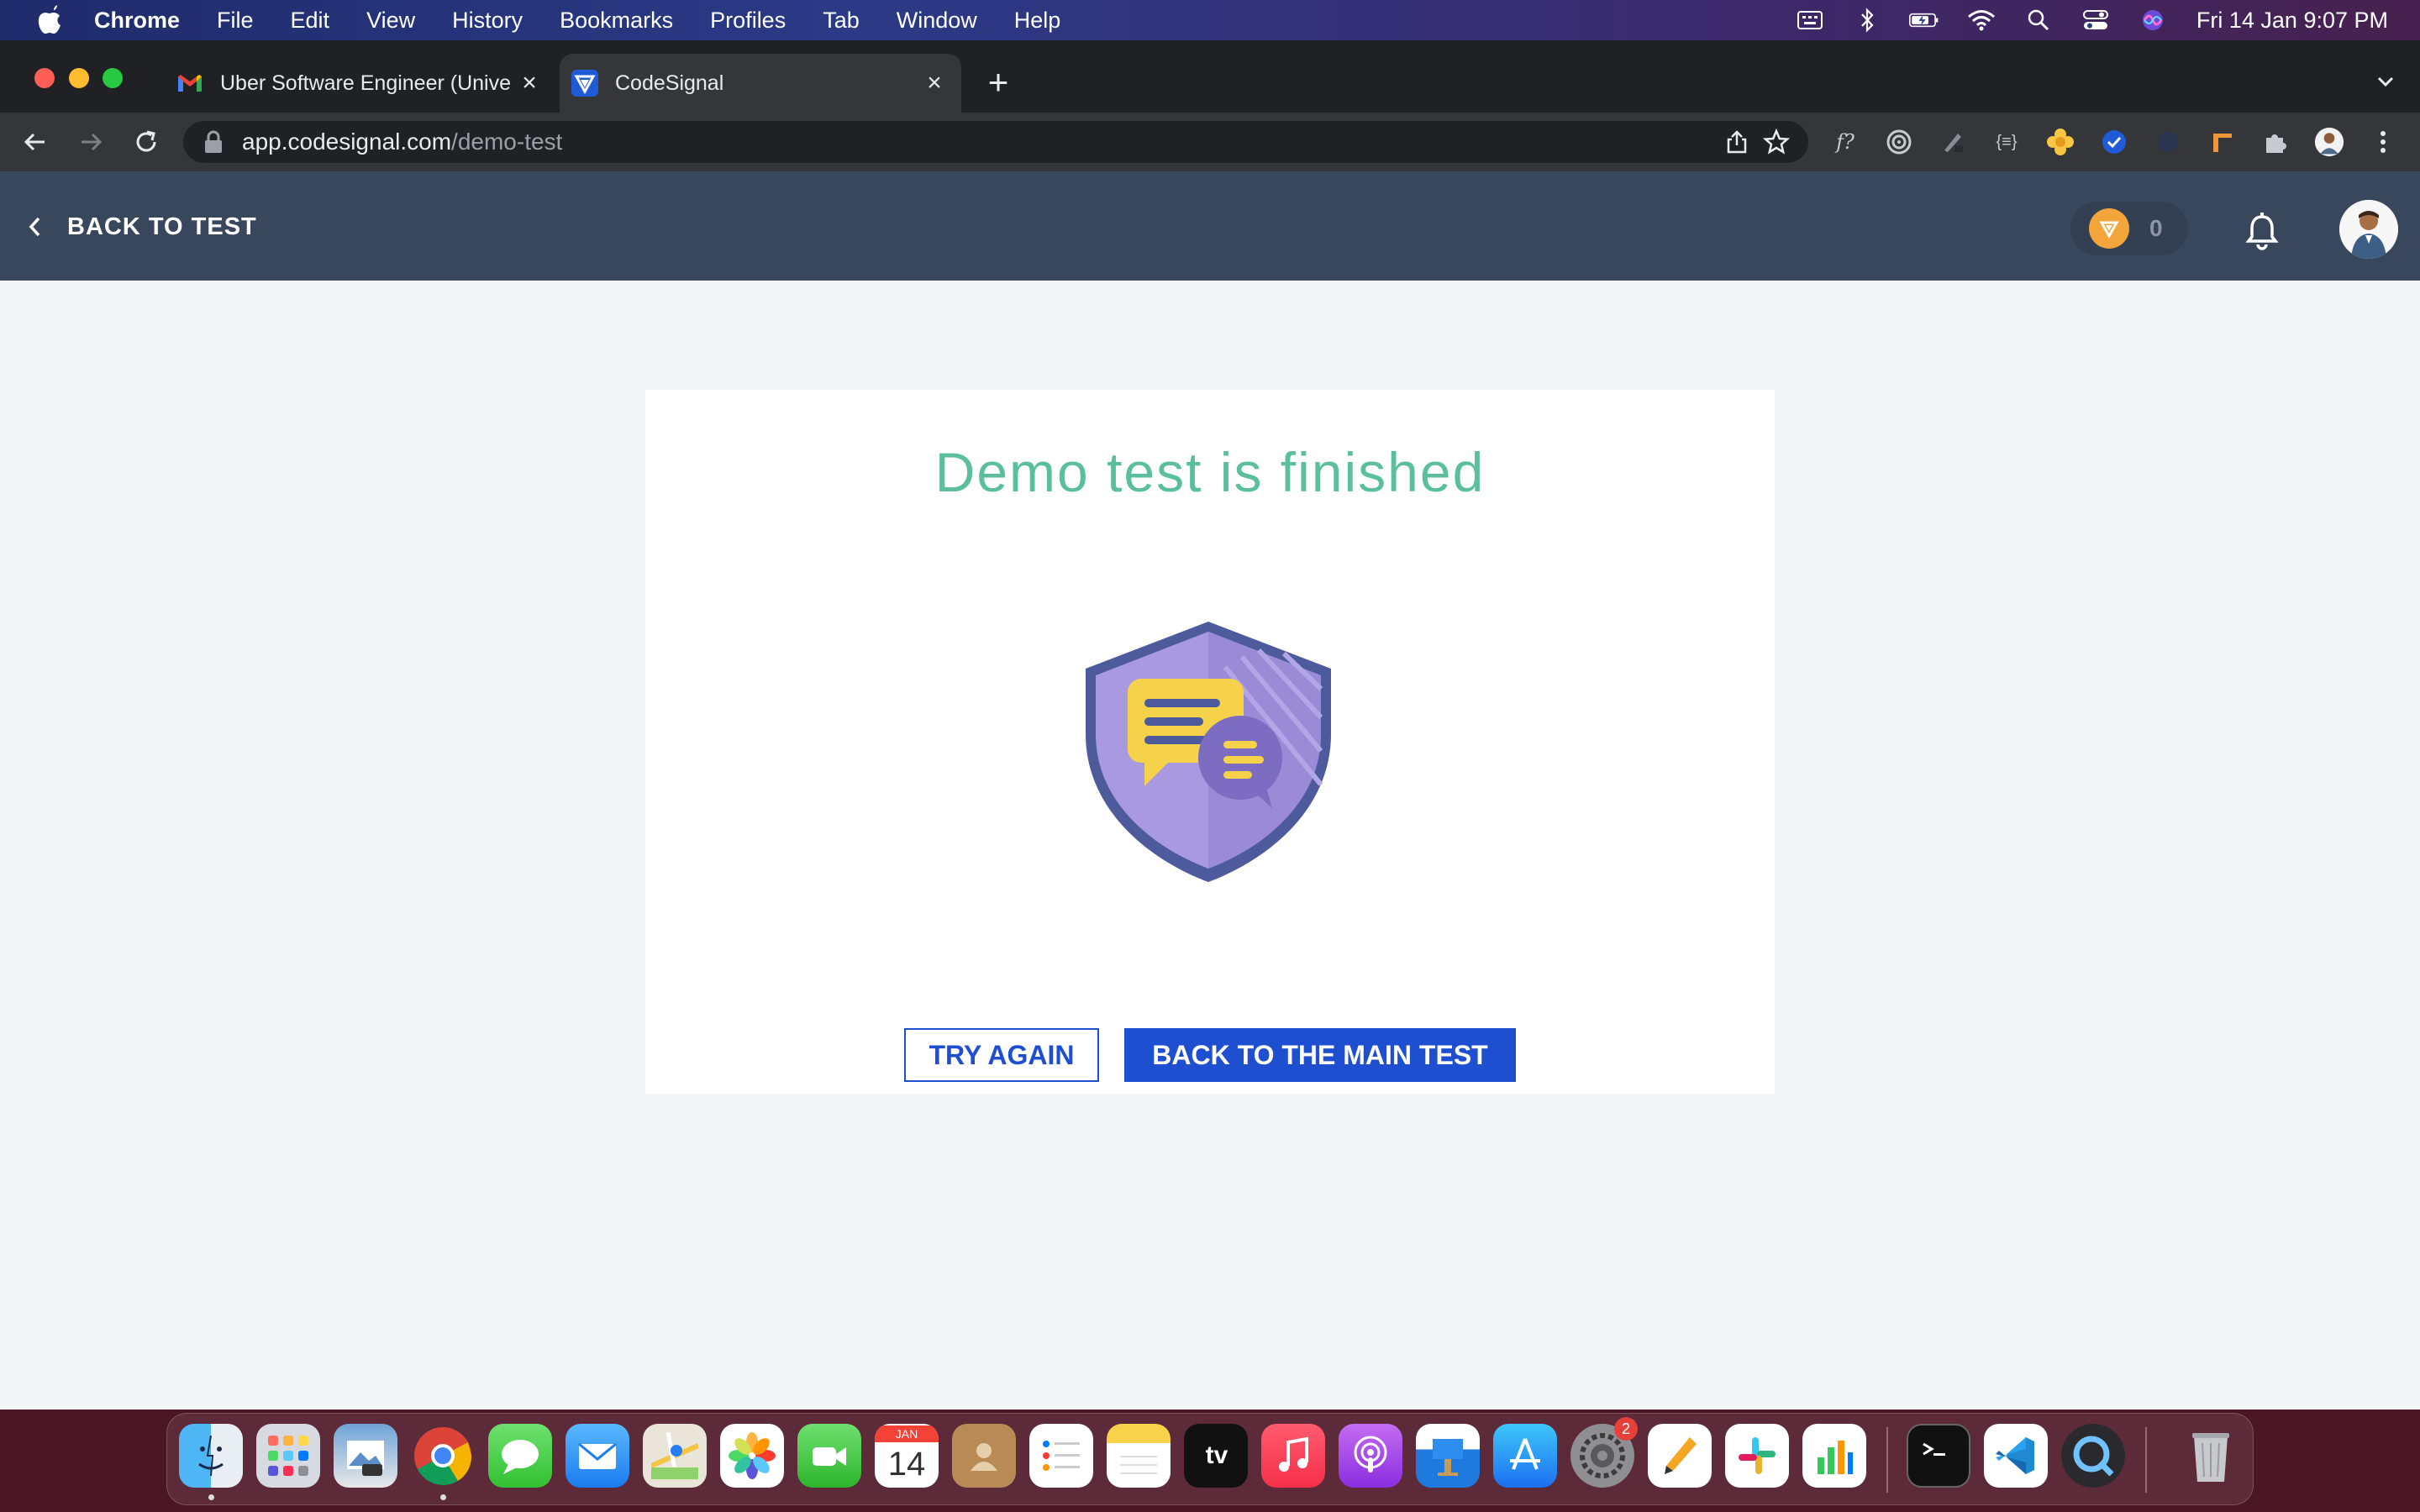 Image resolution: width=2420 pixels, height=1512 pixels. Describe the element at coordinates (2275, 142) in the screenshot. I see `puzzle-extensions-icon` at that location.